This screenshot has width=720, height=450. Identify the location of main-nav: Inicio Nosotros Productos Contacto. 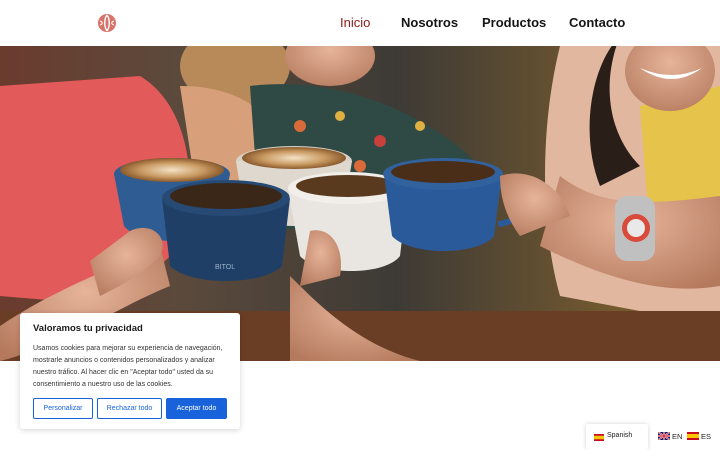
(360, 23).